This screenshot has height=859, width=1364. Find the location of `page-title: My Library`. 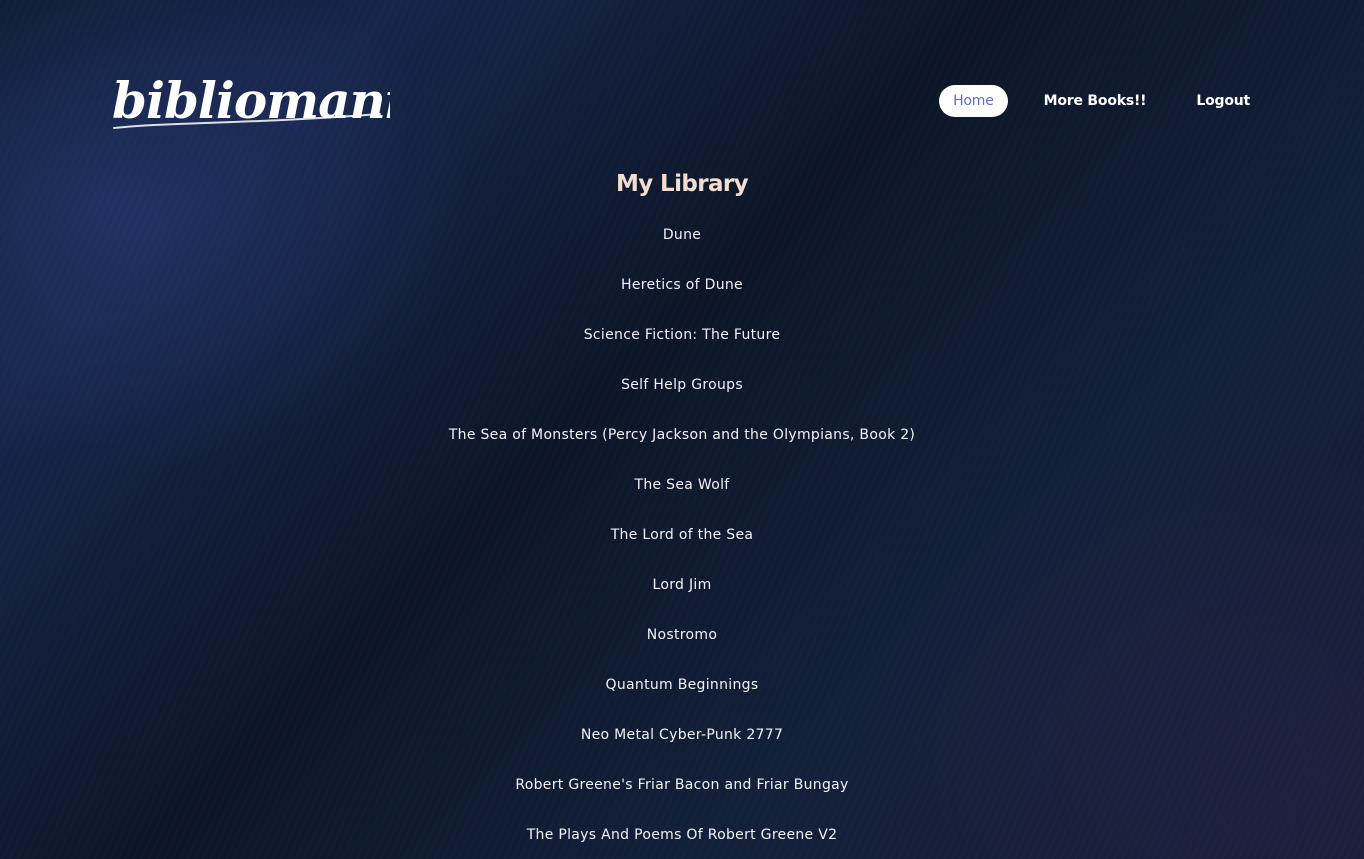

page-title: My Library is located at coordinates (682, 184).